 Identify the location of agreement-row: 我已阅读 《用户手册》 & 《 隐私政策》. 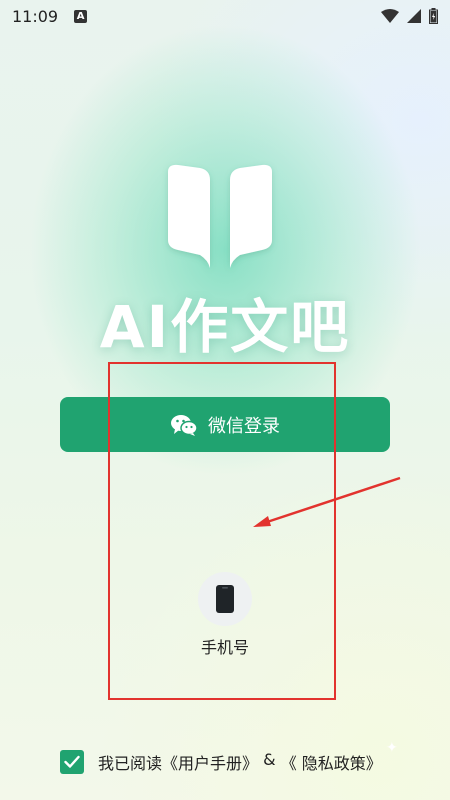
(221, 762).